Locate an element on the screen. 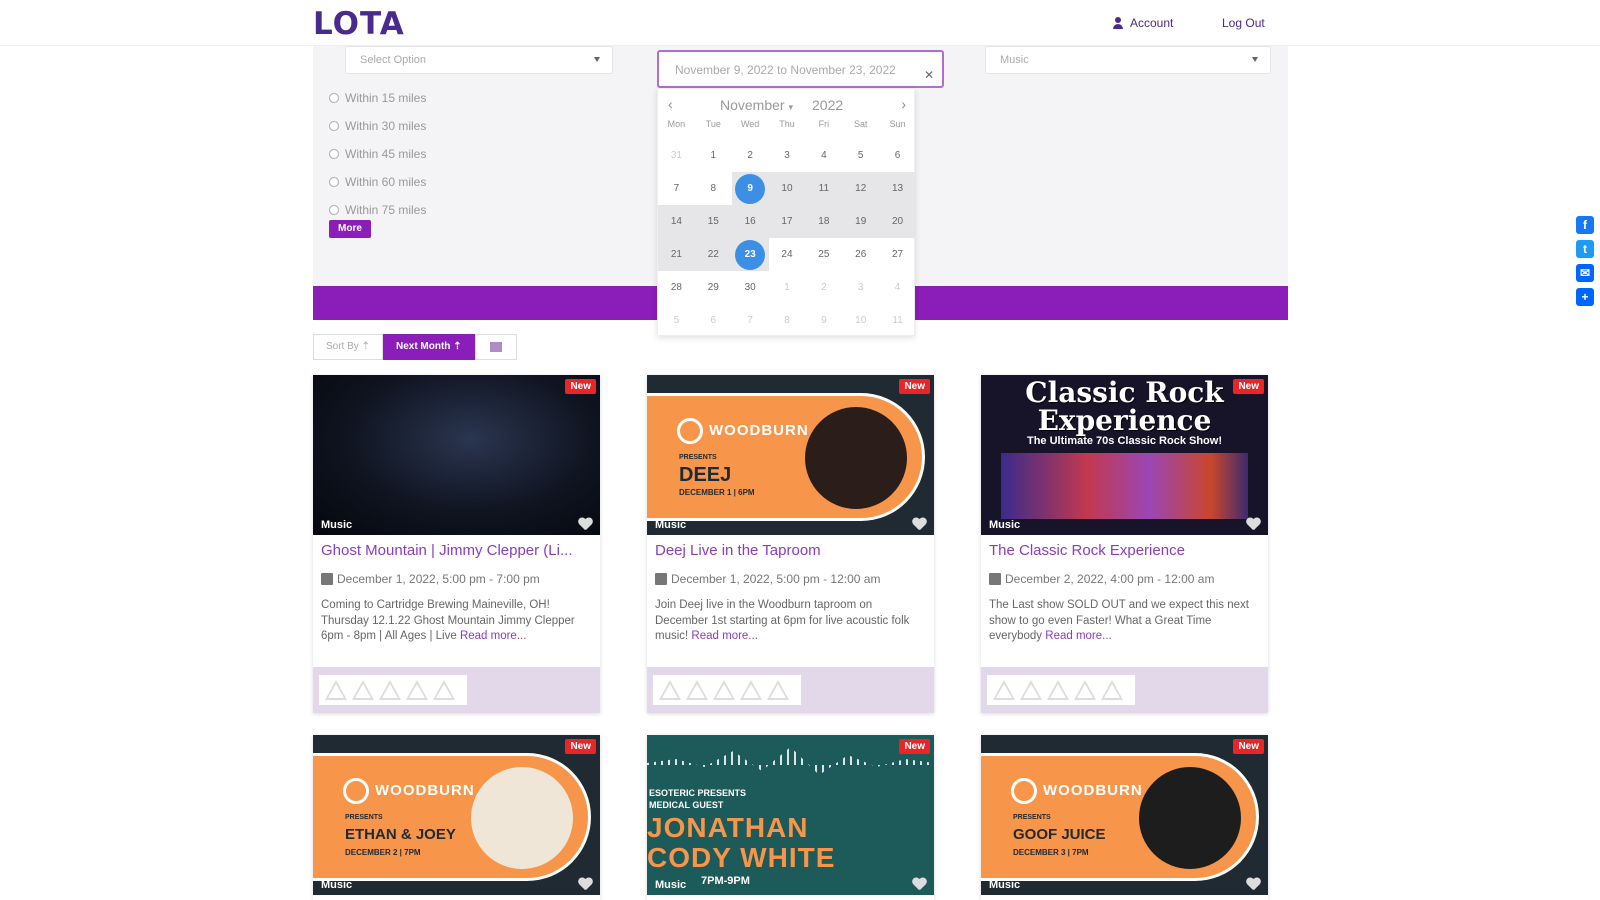  calendar-day: 18 is located at coordinates (824, 221).